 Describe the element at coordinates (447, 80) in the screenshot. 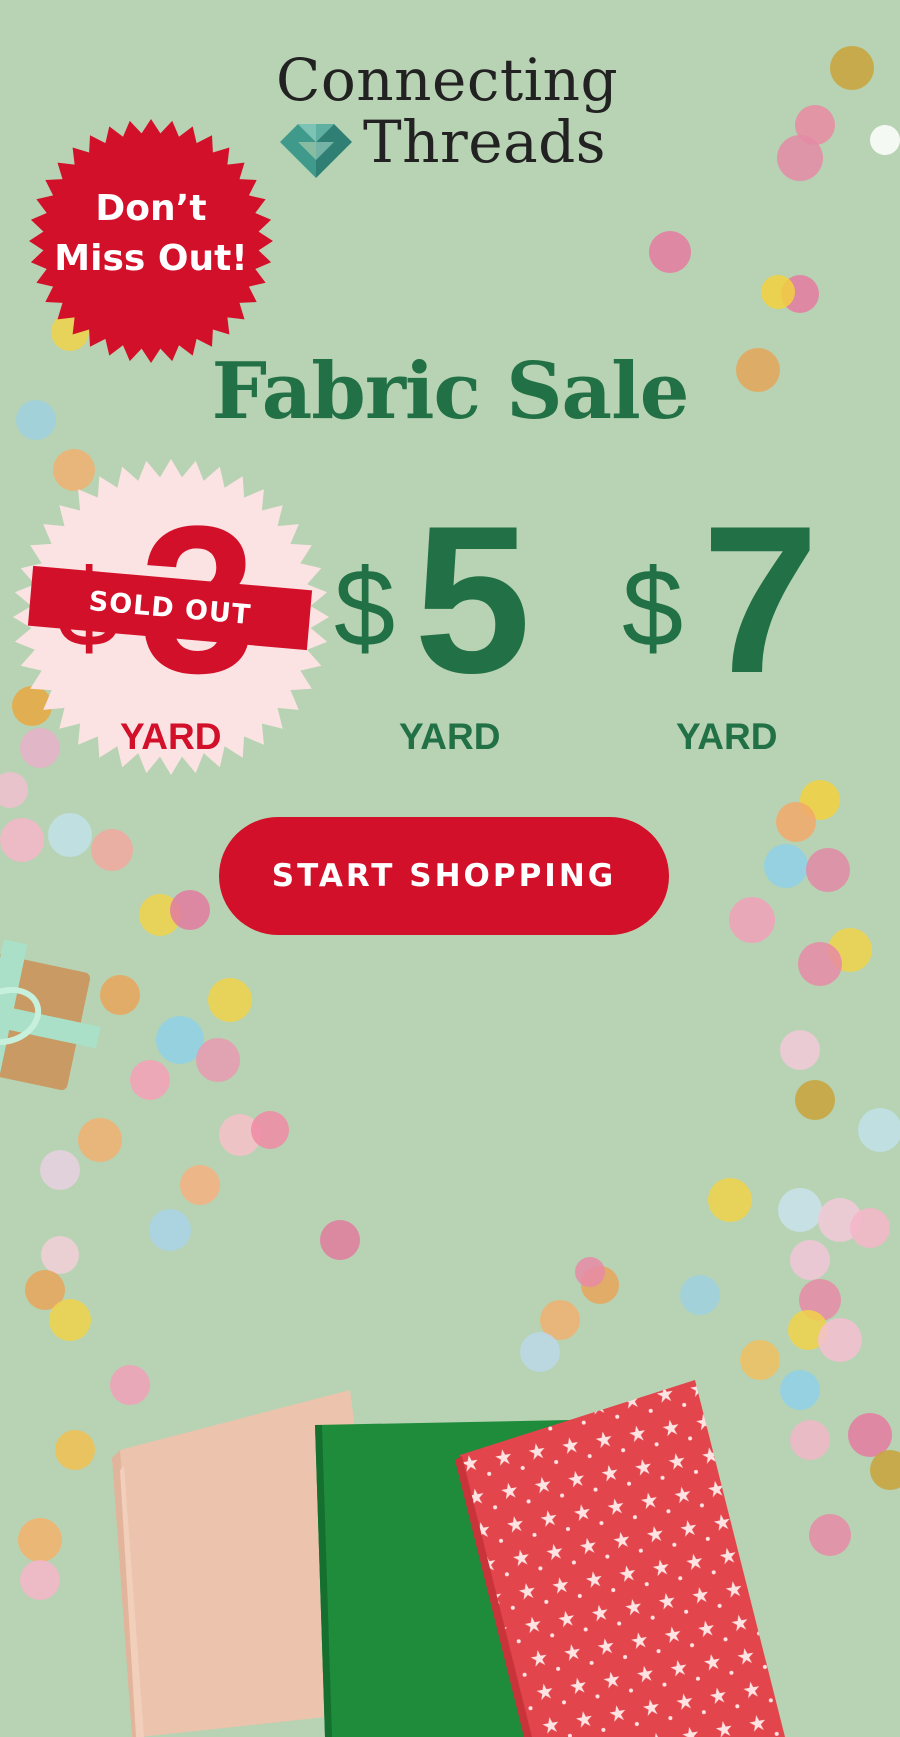

I see `brand-name-line1: Connecting` at that location.